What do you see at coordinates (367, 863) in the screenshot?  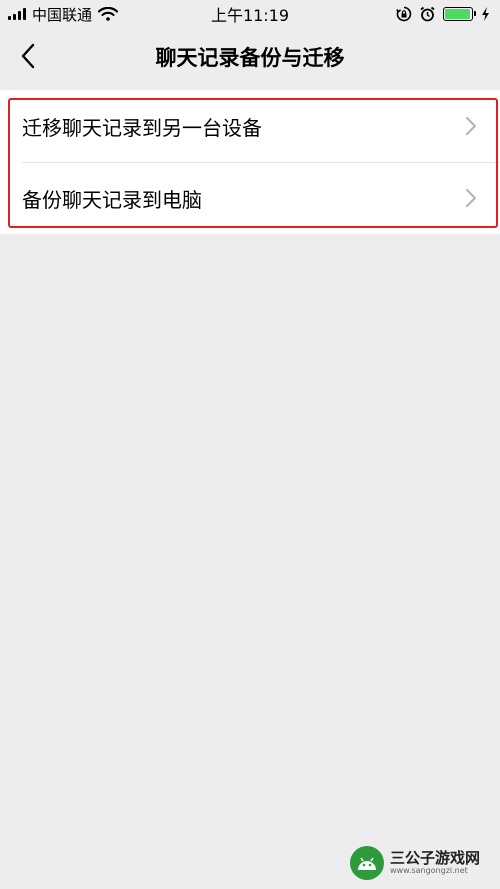 I see `android-logo-icon` at bounding box center [367, 863].